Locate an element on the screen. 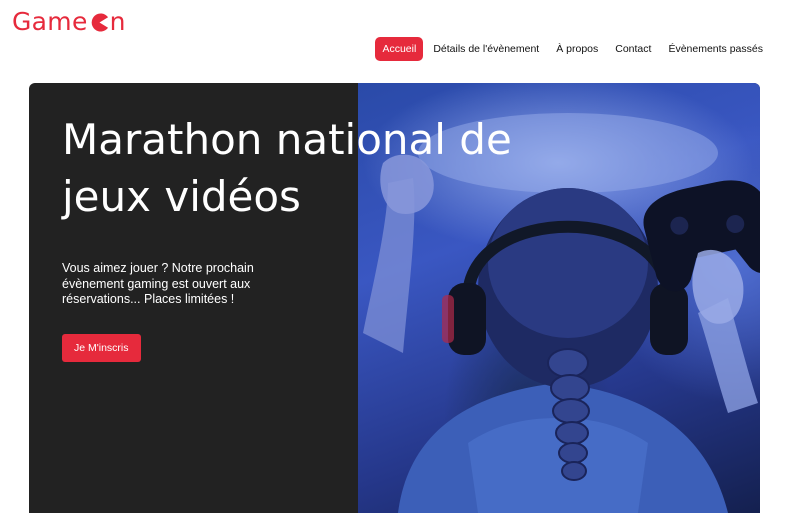 The image size is (800, 513). hero-title: Marathon national de jeux vidéos is located at coordinates (287, 168).